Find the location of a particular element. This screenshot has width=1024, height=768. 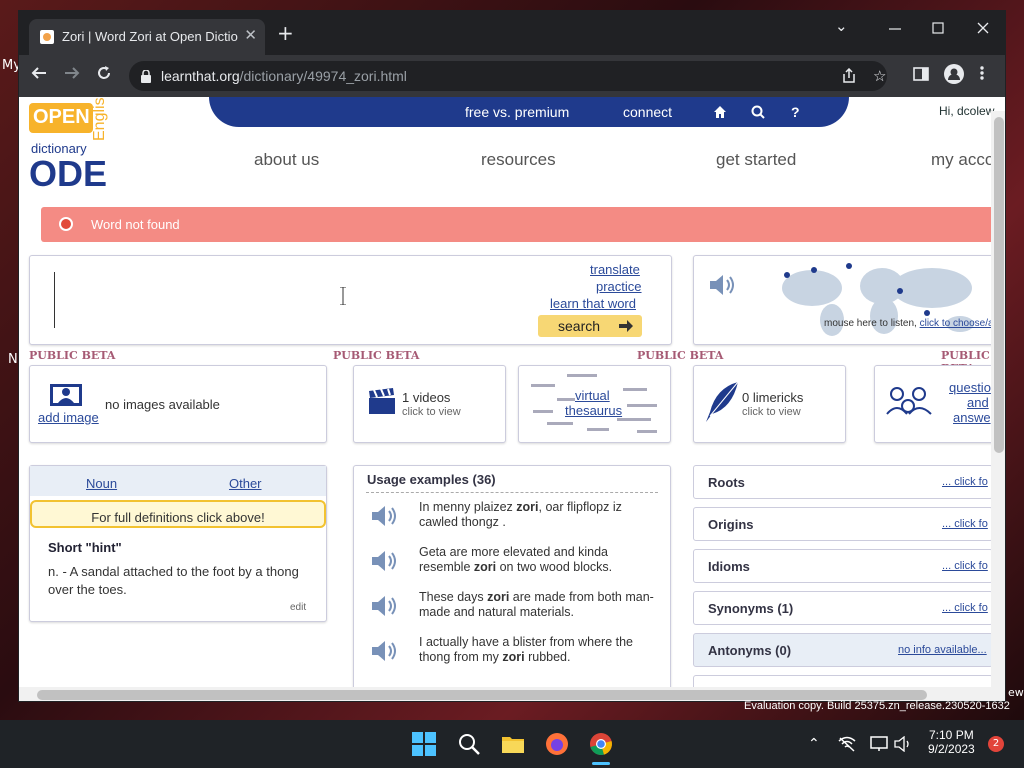

menu-dots-icon is located at coordinates (982, 75).